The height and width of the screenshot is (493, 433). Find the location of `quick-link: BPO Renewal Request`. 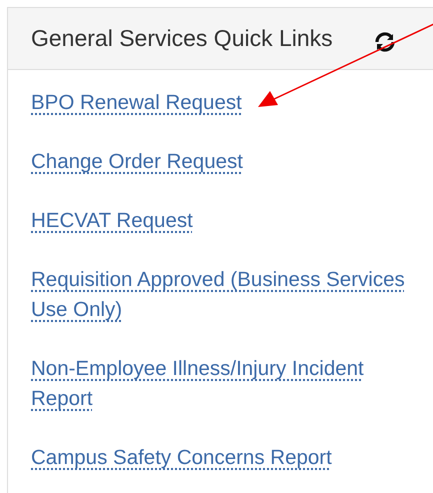

quick-link: BPO Renewal Request is located at coordinates (136, 103).